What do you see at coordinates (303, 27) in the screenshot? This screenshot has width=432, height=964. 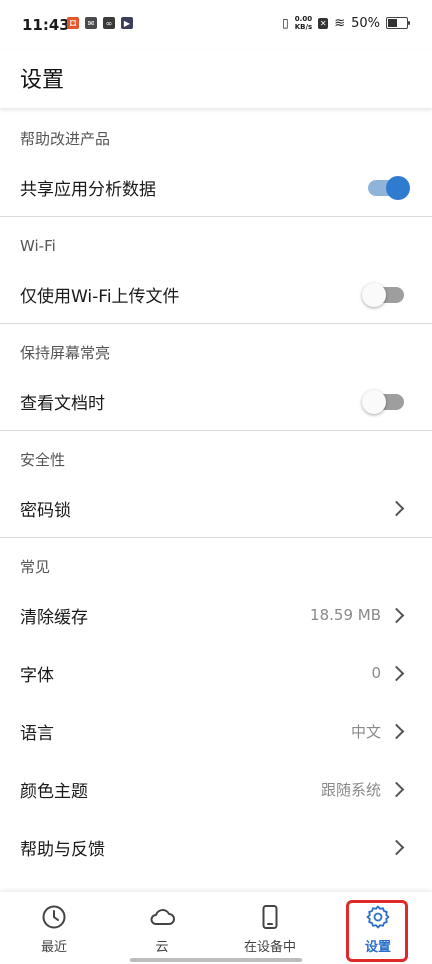 I see `net-speed-unit: KB/s` at bounding box center [303, 27].